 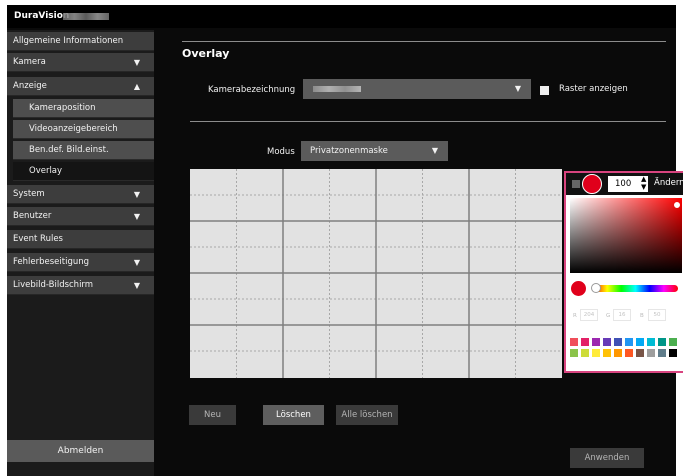 I want to click on page-title: Overlay, so click(x=206, y=53).